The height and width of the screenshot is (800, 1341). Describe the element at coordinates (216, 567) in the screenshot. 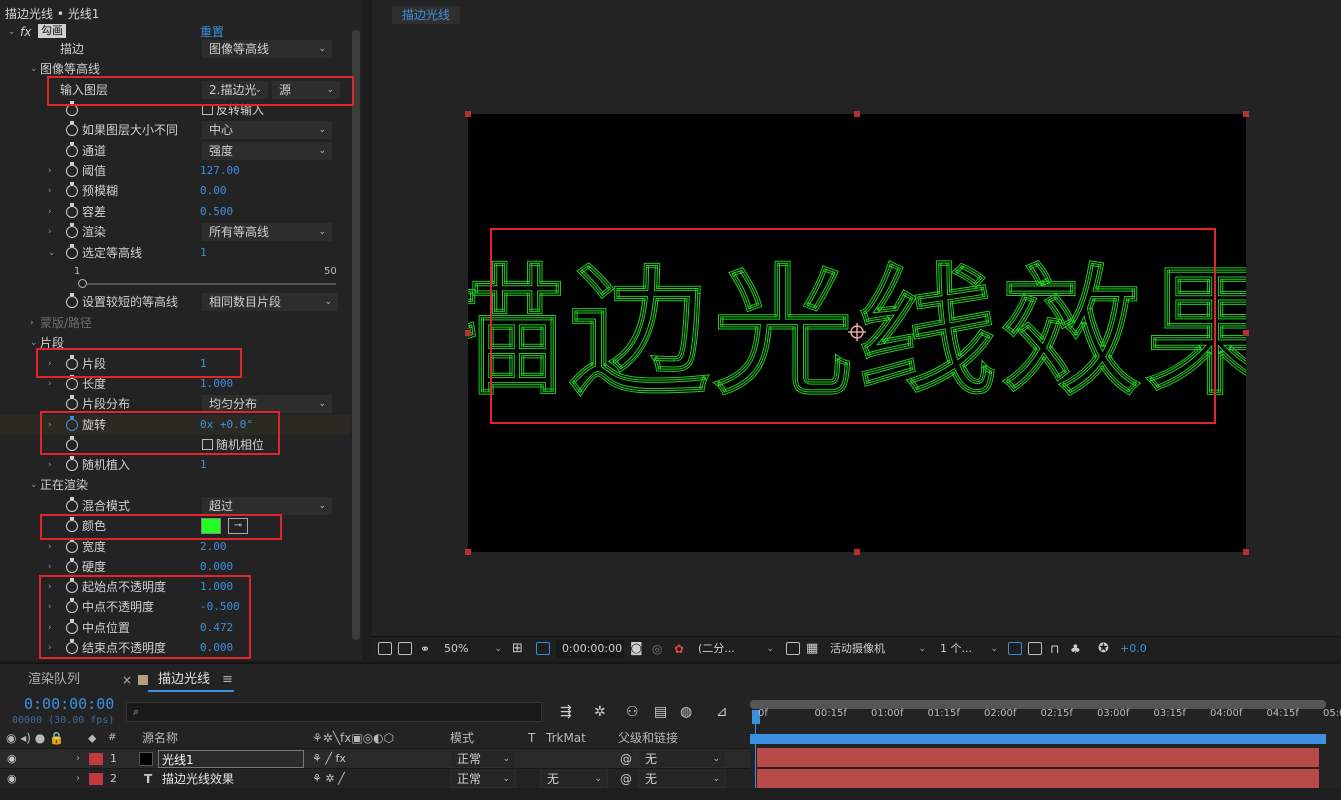

I see `hardness-value: 0.000` at that location.